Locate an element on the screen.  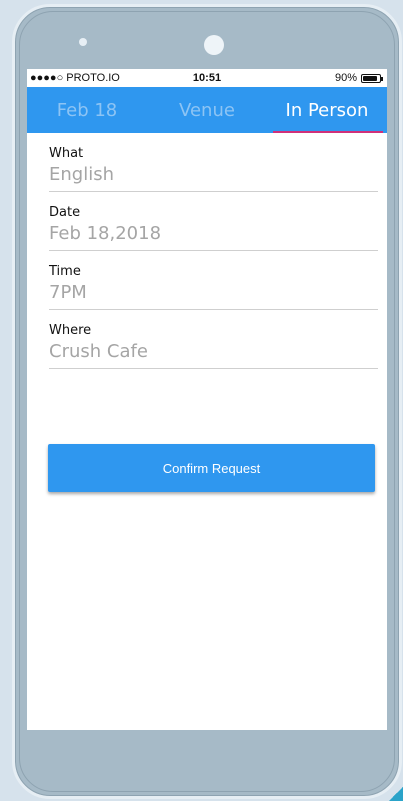
battery-status: 90% is located at coordinates (358, 78).